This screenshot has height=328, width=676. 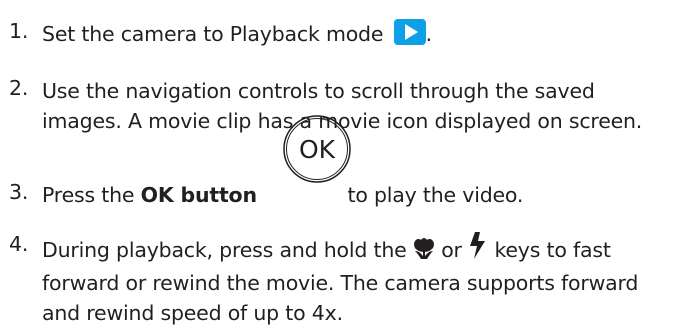 What do you see at coordinates (213, 34) in the screenshot?
I see `step-1-text: Set the camera to Playback mode` at bounding box center [213, 34].